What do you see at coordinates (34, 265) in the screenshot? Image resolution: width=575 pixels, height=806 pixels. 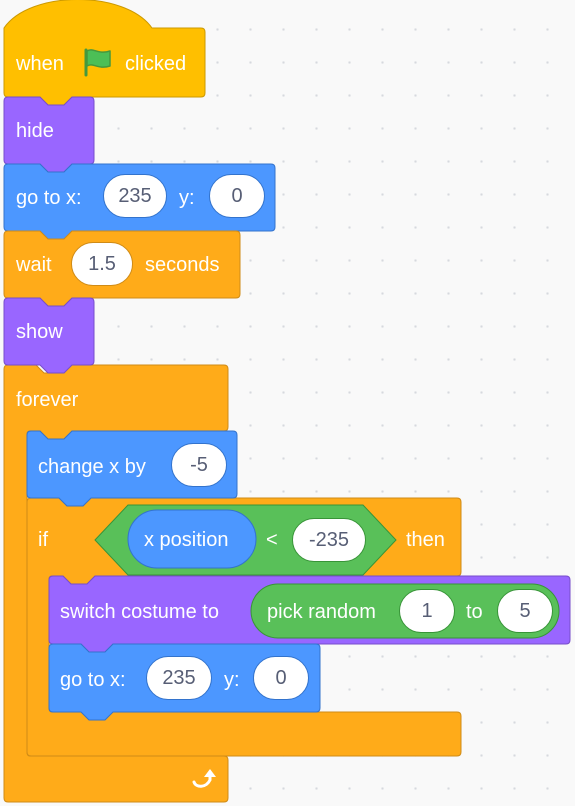 I see `wait-label: wait` at bounding box center [34, 265].